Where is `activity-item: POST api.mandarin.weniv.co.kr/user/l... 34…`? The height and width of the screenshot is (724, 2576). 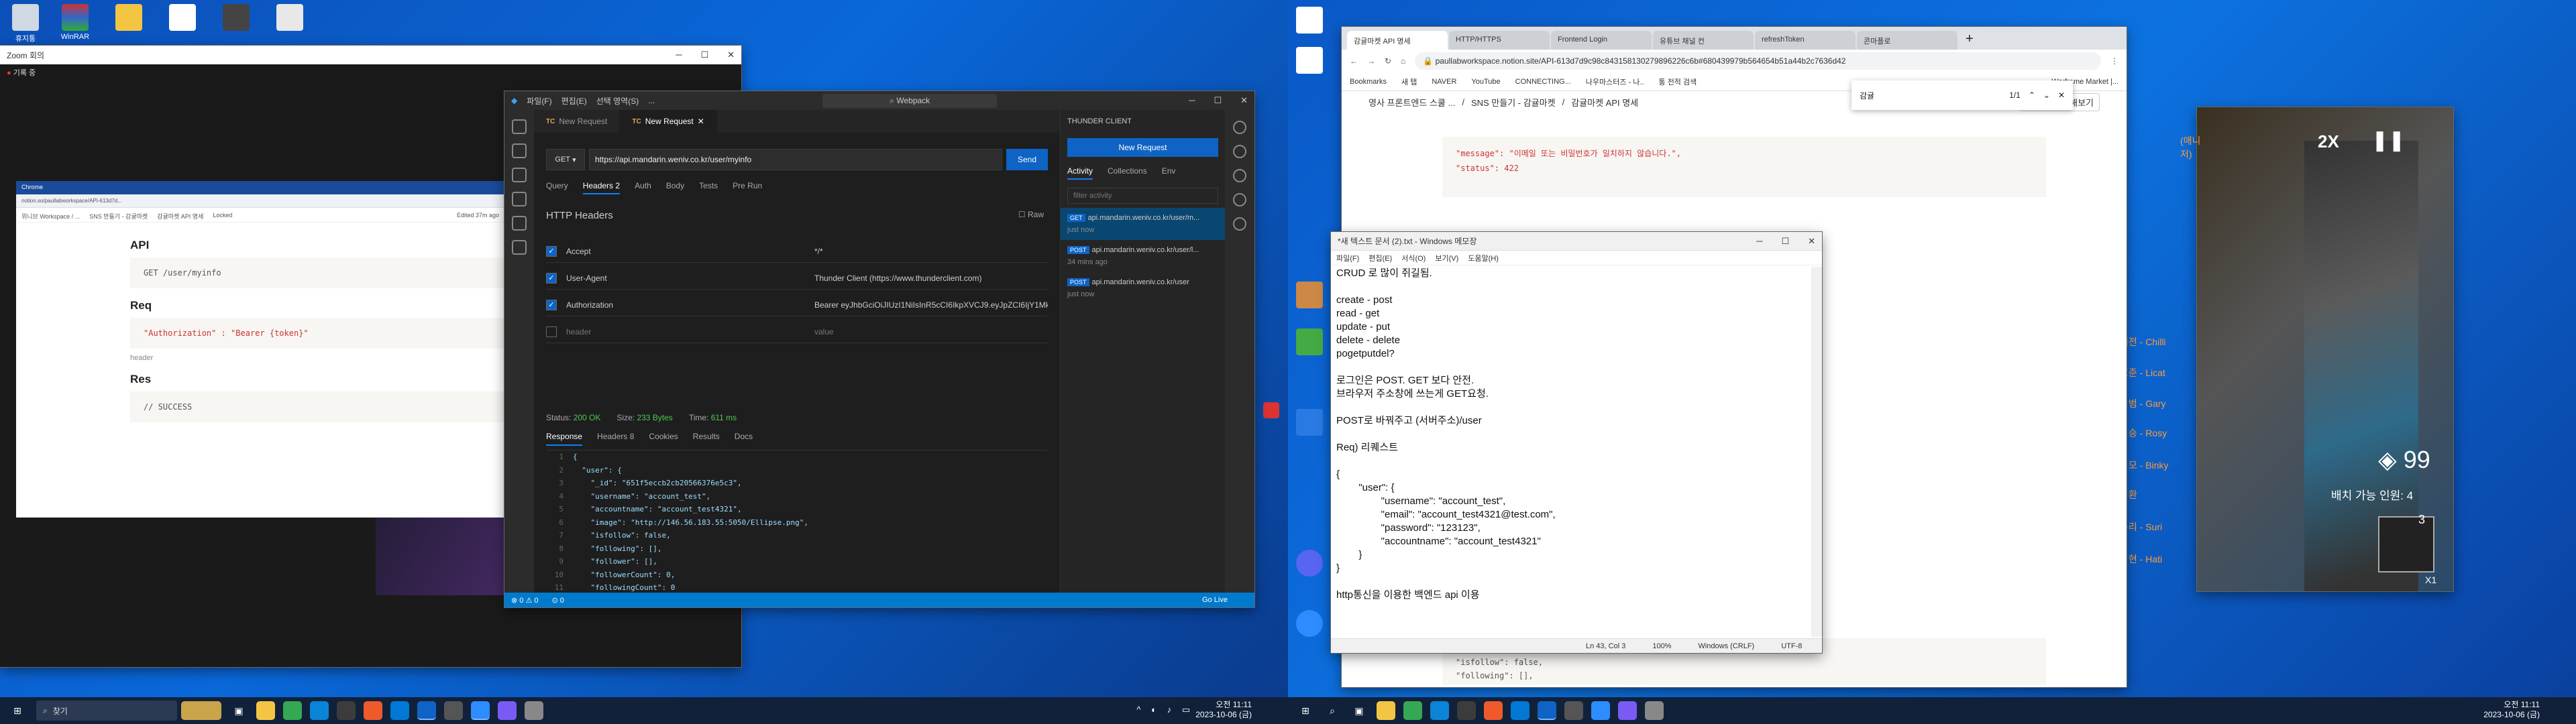 activity-item: POST api.mandarin.weniv.co.kr/user/l... 34… is located at coordinates (1143, 256).